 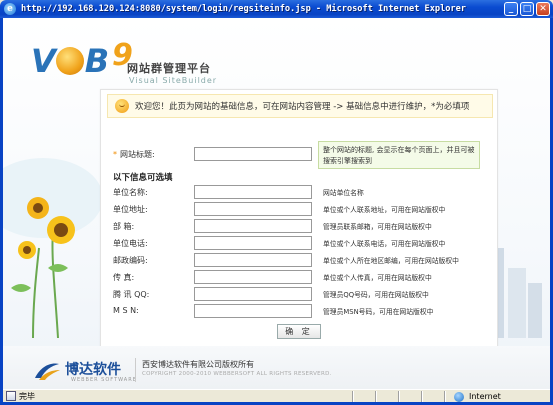 I want to click on field-row-qq: 腾 讯 QQ: 管理员QQ号码，可用在网站版权中, so click(x=300, y=294).